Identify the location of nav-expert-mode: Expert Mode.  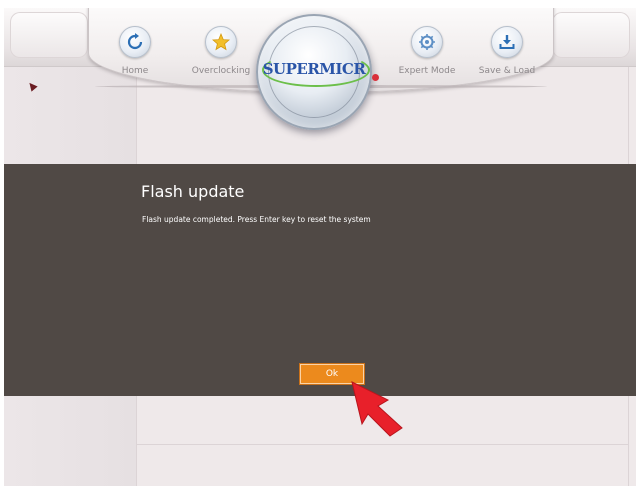
(427, 51).